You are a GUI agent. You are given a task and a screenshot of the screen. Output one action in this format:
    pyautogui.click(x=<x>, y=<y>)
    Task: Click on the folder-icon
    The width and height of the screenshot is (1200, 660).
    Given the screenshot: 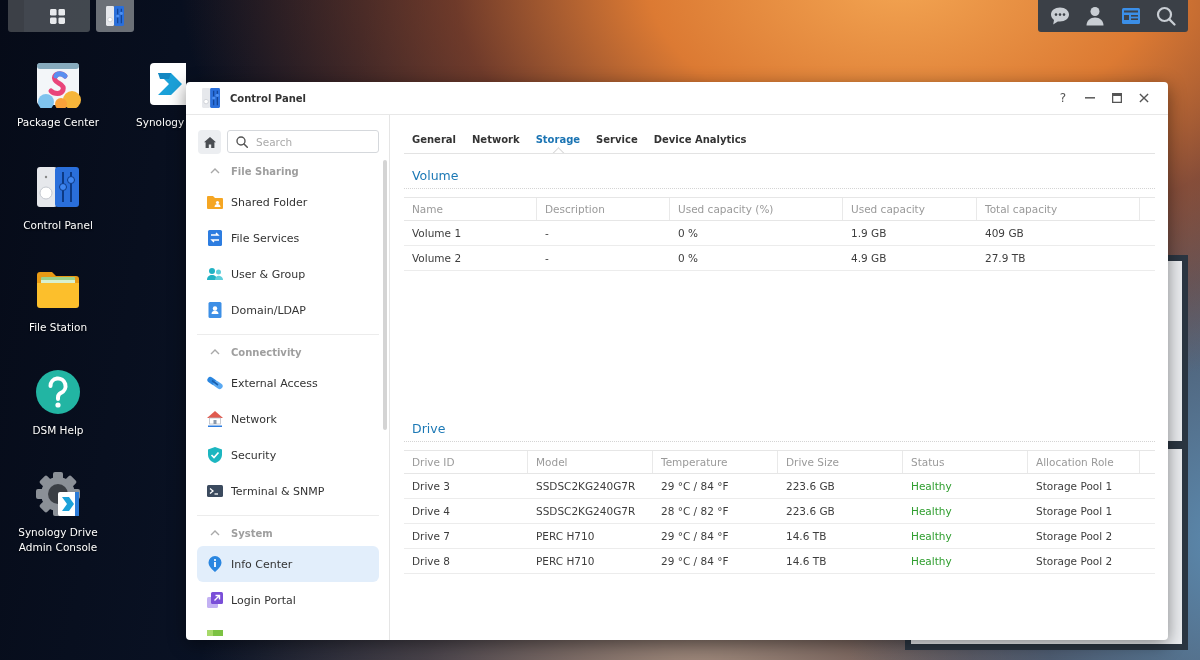 What is the action you would take?
    pyautogui.click(x=215, y=202)
    